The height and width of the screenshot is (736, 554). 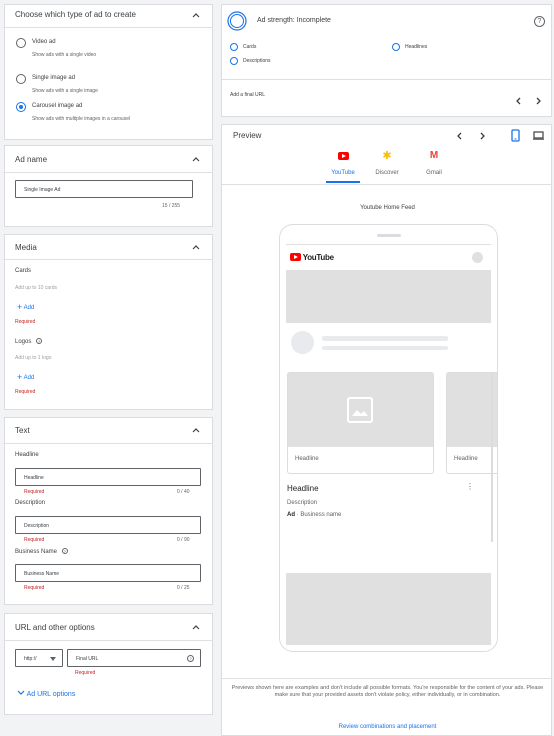 What do you see at coordinates (248, 95) in the screenshot?
I see `final-url-prompt: Add a final URL` at bounding box center [248, 95].